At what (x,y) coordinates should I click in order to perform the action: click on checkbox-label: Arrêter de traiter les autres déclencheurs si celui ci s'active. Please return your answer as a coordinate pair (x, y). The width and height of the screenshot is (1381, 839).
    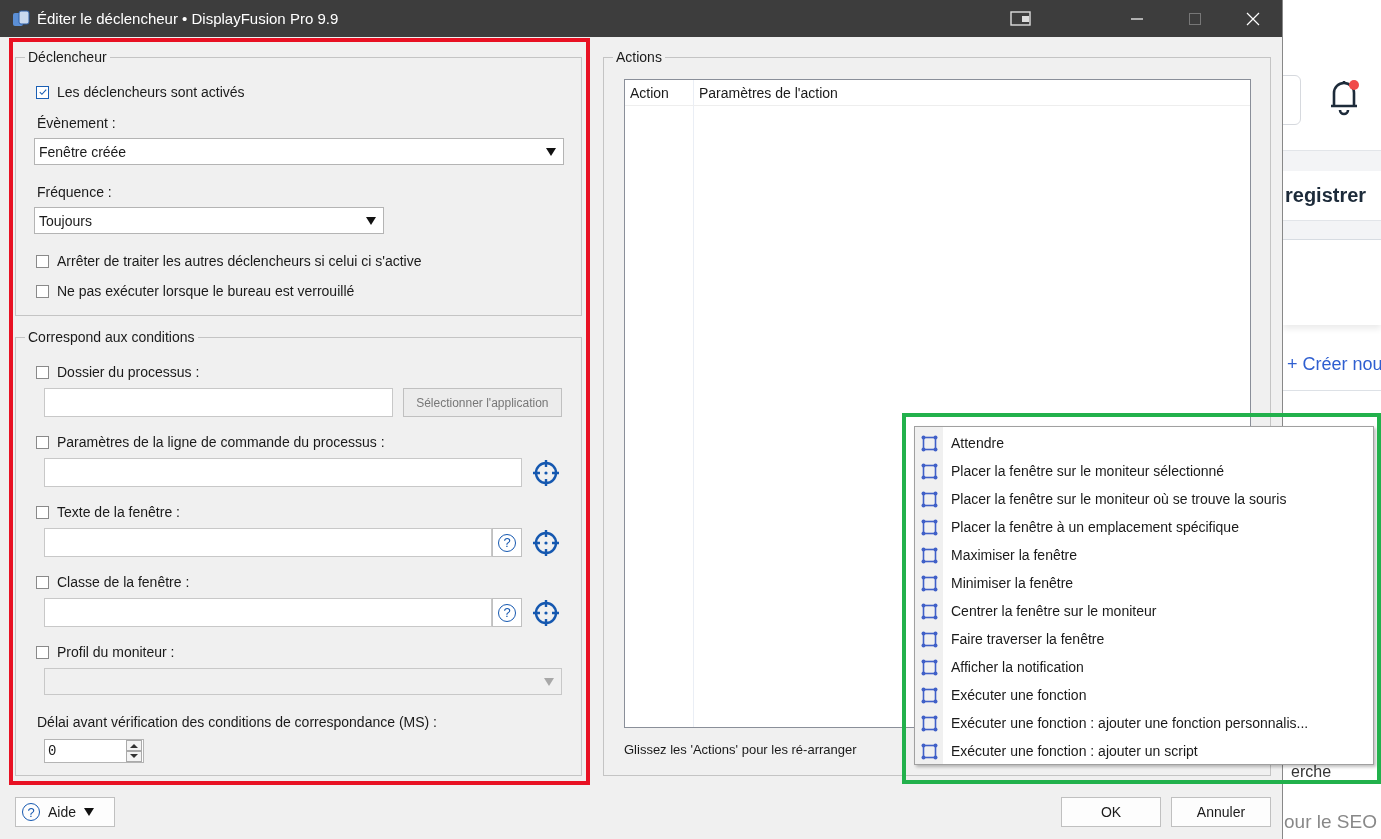
    Looking at the image, I should click on (239, 261).